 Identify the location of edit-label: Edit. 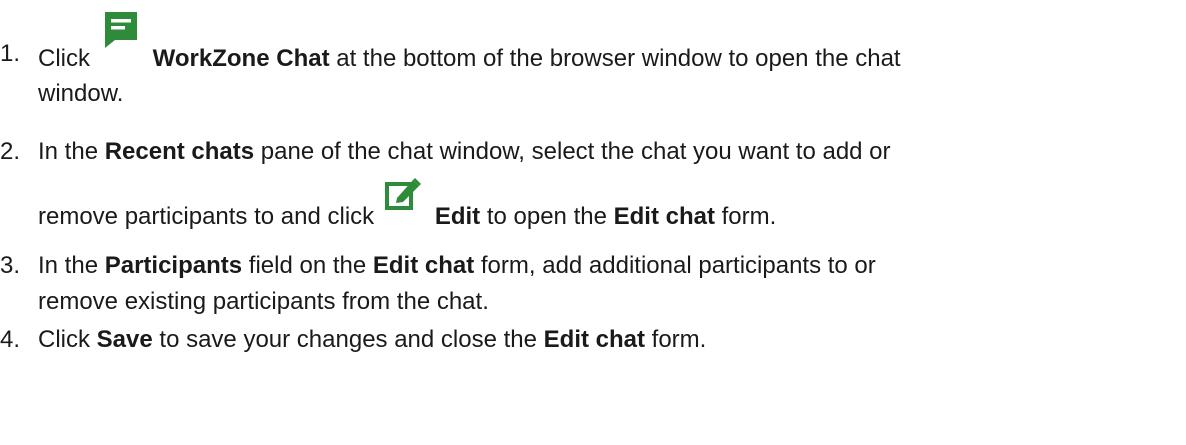
(457, 216).